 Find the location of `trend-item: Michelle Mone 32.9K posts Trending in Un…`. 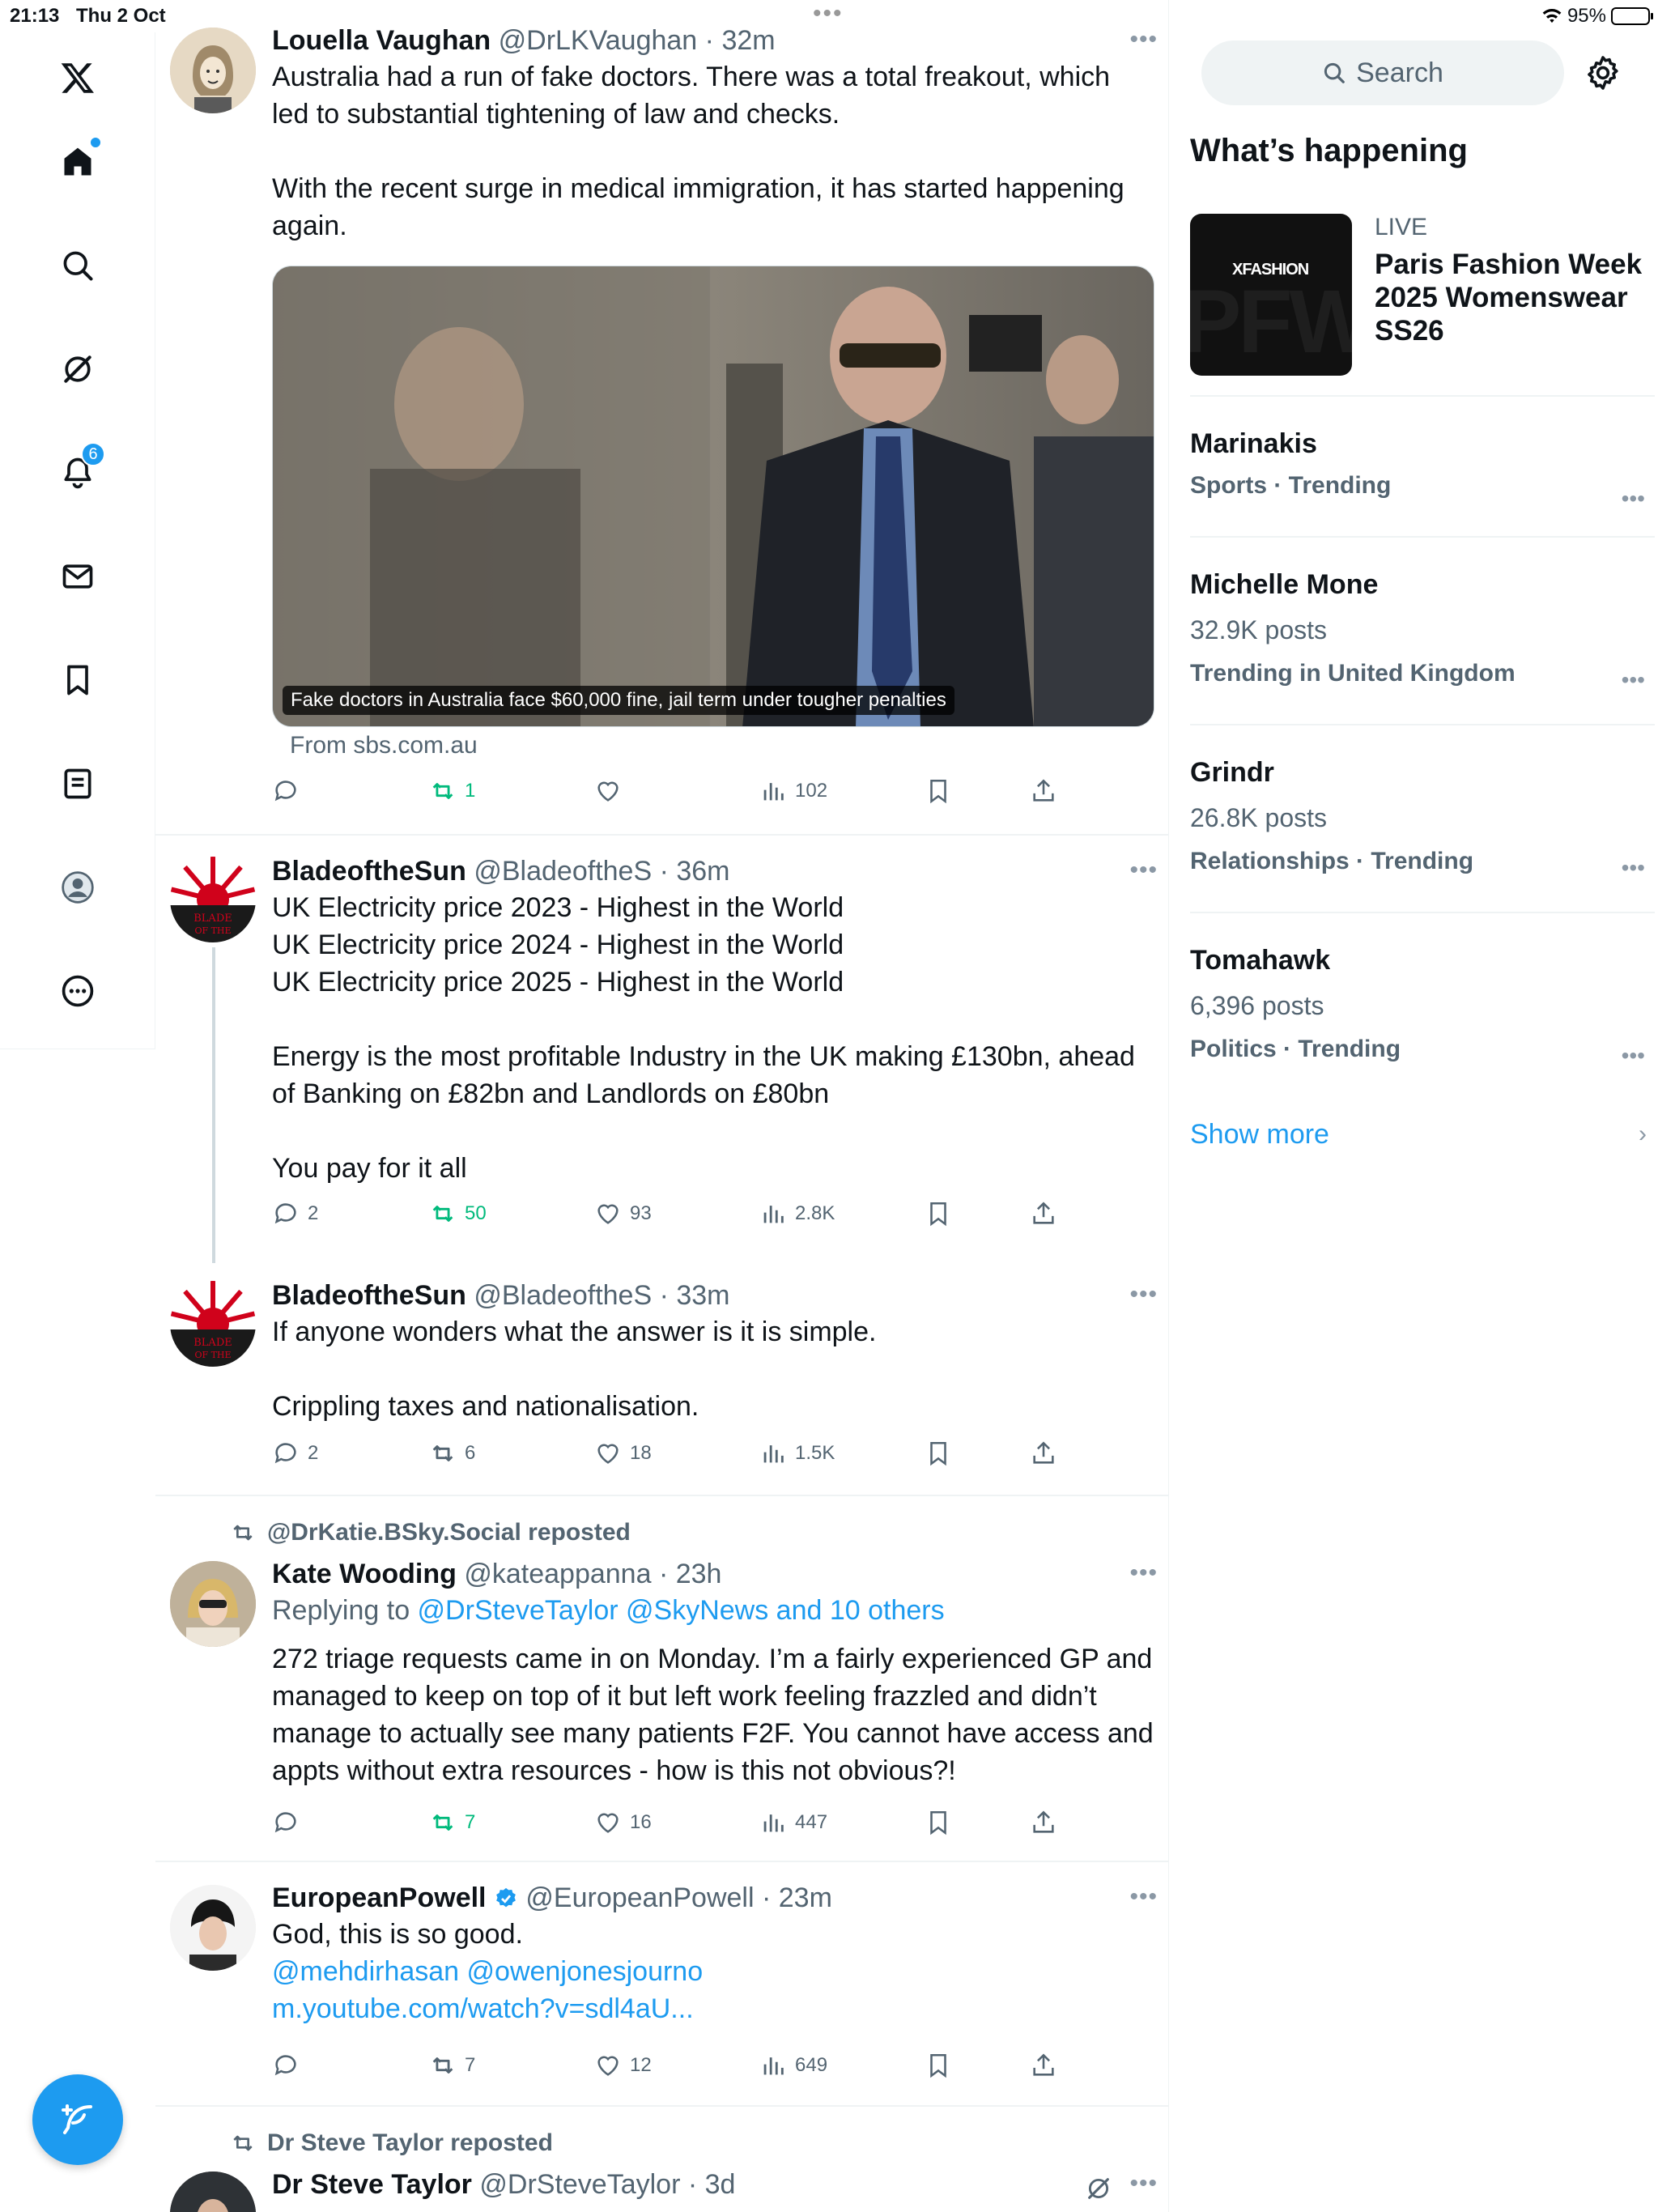

trend-item: Michelle Mone 32.9K posts Trending in Un… is located at coordinates (1422, 632).